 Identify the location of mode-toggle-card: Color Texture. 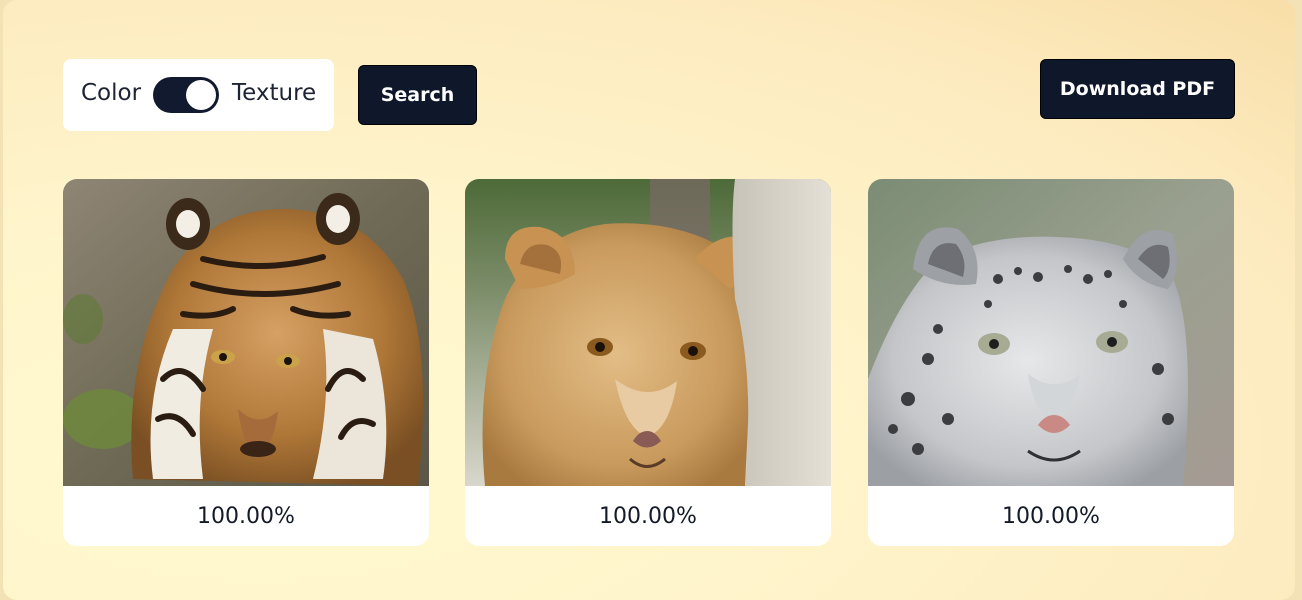
(198, 95).